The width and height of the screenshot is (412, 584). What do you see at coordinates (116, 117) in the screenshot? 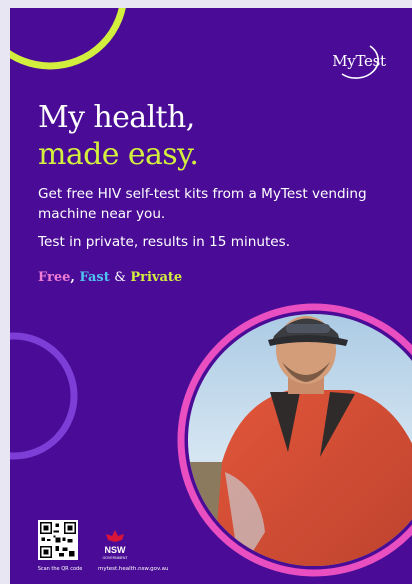
I see `headline-line-1: My health,` at bounding box center [116, 117].